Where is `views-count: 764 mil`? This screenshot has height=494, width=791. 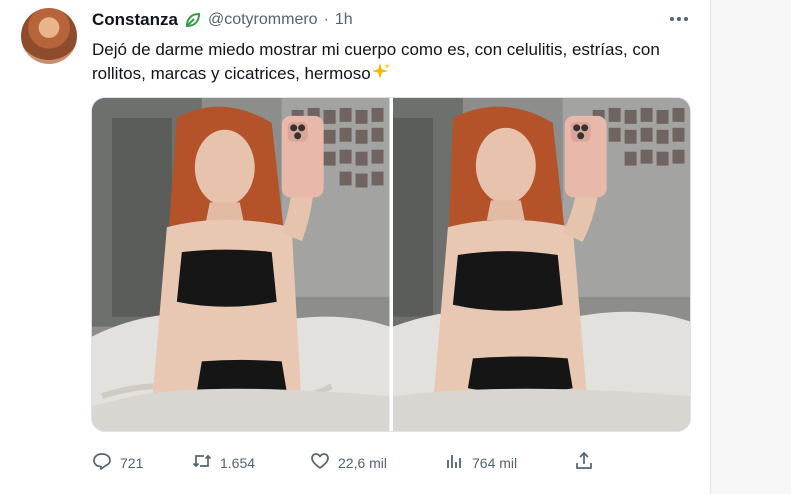
views-count: 764 mil is located at coordinates (495, 462).